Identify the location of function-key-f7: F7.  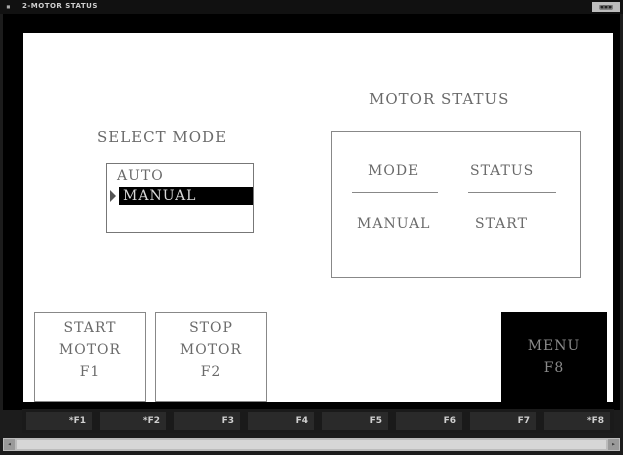
(503, 421).